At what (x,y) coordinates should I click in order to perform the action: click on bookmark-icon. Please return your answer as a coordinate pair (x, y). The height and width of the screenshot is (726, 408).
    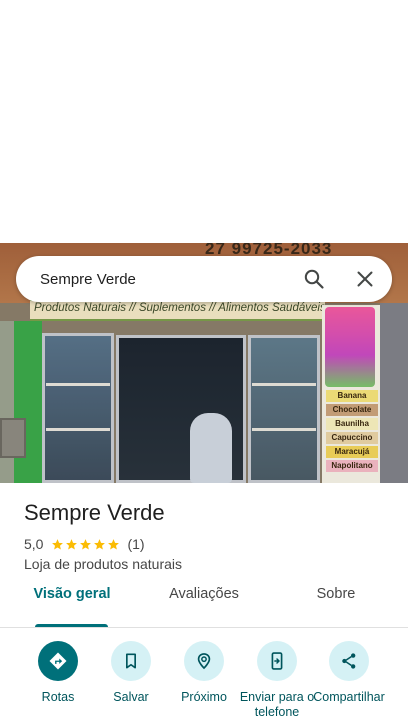
    Looking at the image, I should click on (131, 661).